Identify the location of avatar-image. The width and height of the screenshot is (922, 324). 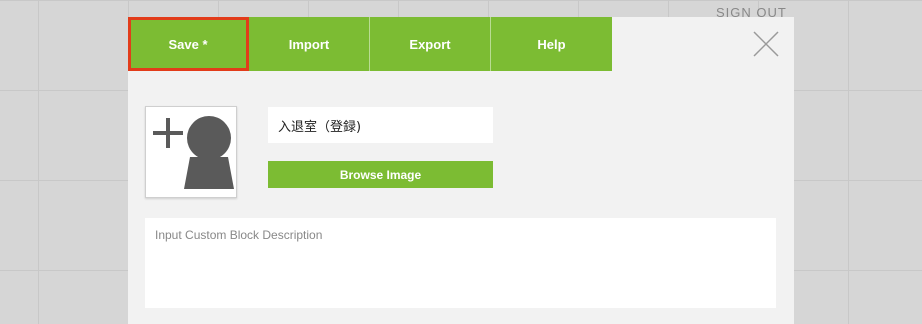
(191, 152).